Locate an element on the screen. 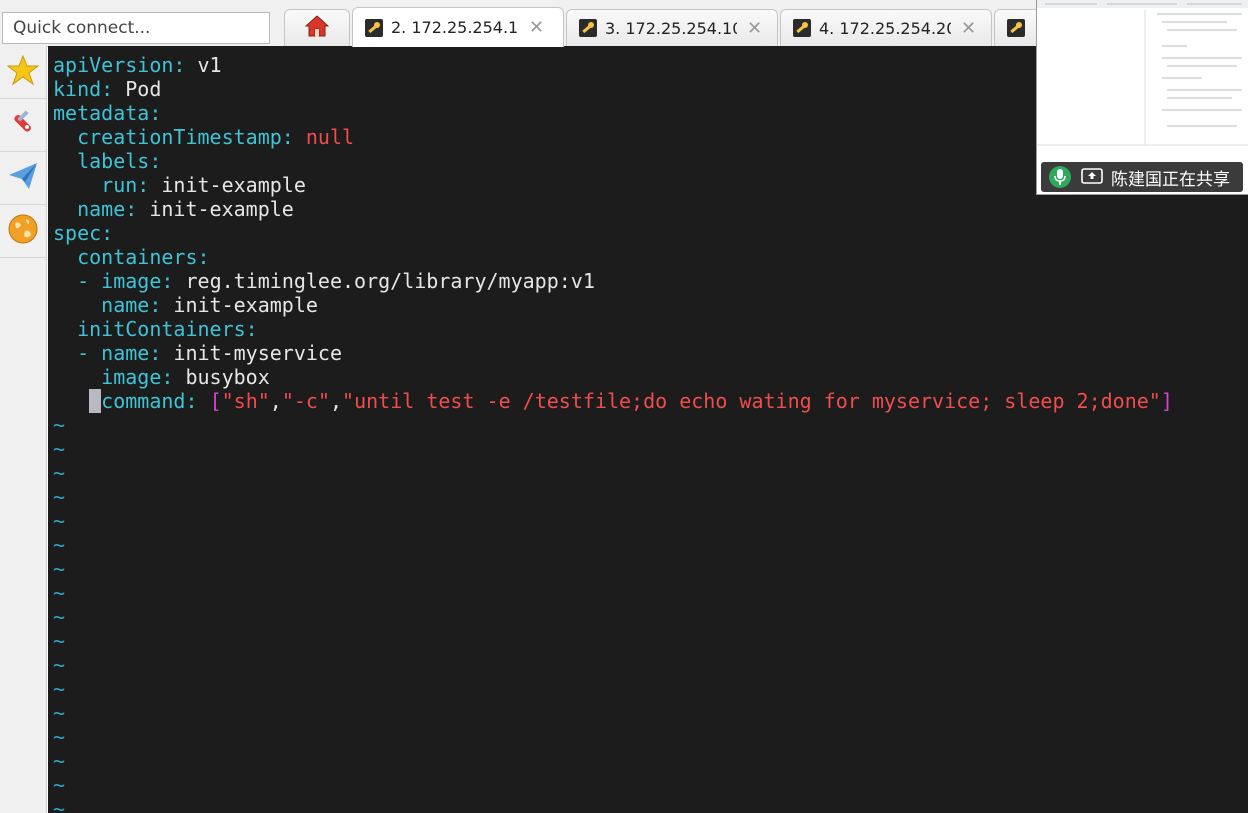 This screenshot has height=813, width=1248. home-icon is located at coordinates (317, 28).